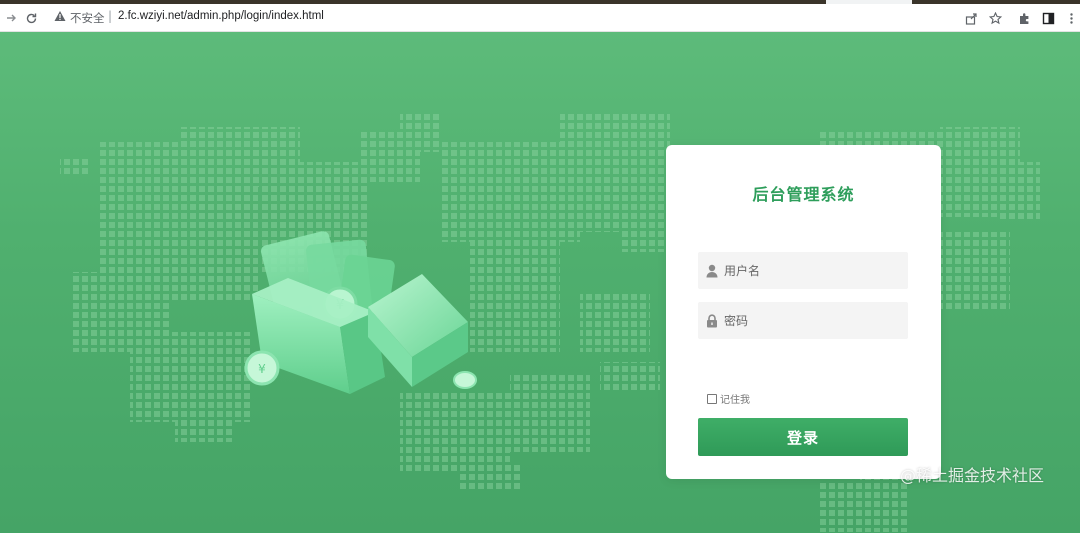 The height and width of the screenshot is (533, 1080). What do you see at coordinates (735, 400) in the screenshot?
I see `remember-label: 记住我` at bounding box center [735, 400].